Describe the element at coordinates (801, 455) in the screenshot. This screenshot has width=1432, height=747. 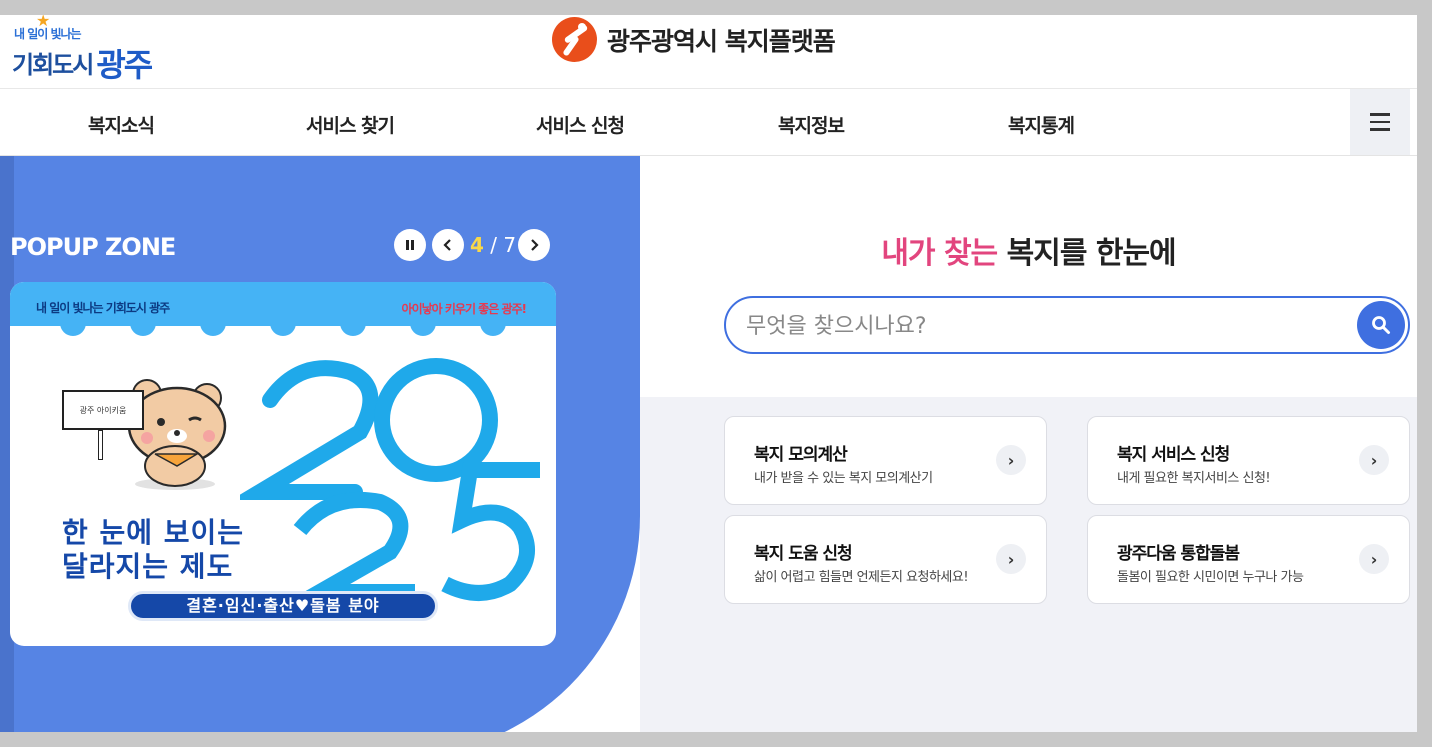
I see `card-title: 복지 모의계산` at that location.